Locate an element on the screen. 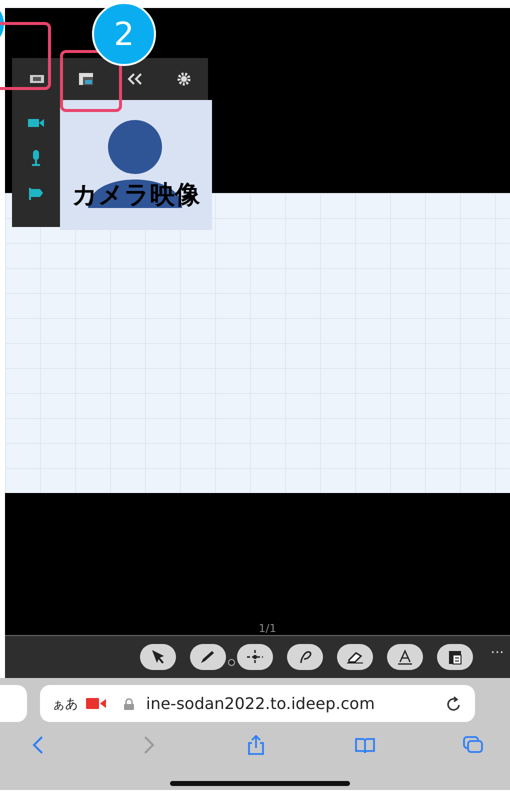  pen-tool is located at coordinates (208, 657).